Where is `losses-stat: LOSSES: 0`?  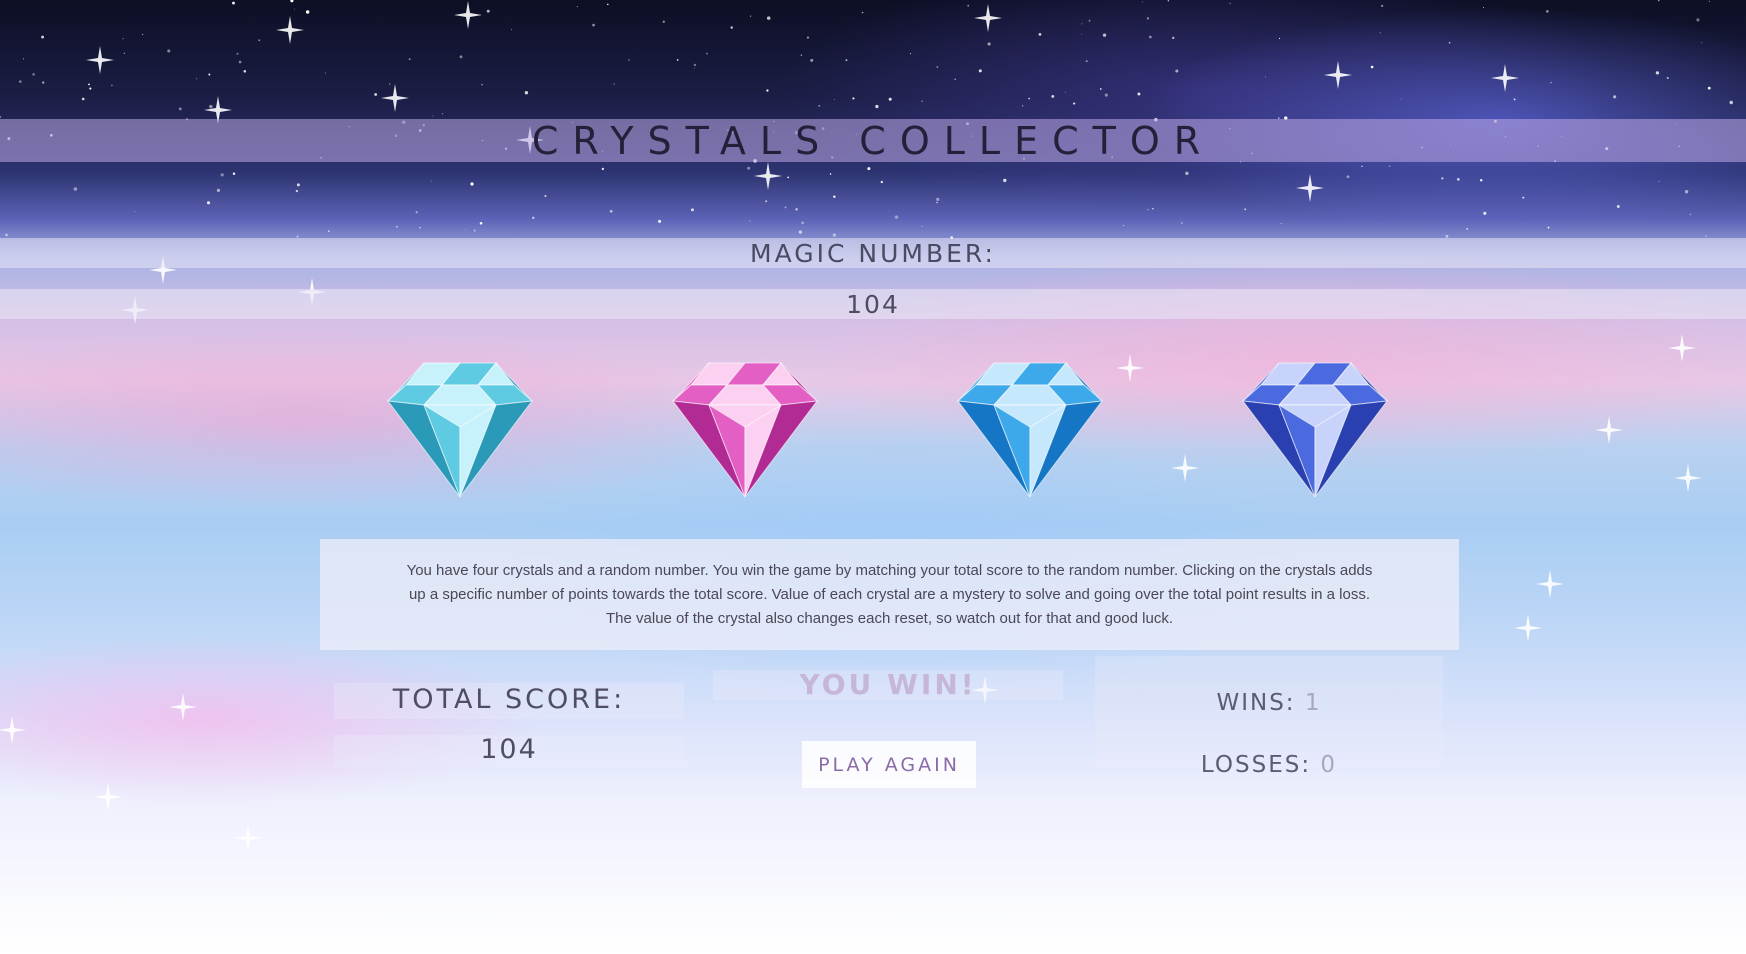
losses-stat: LOSSES: 0 is located at coordinates (1269, 765).